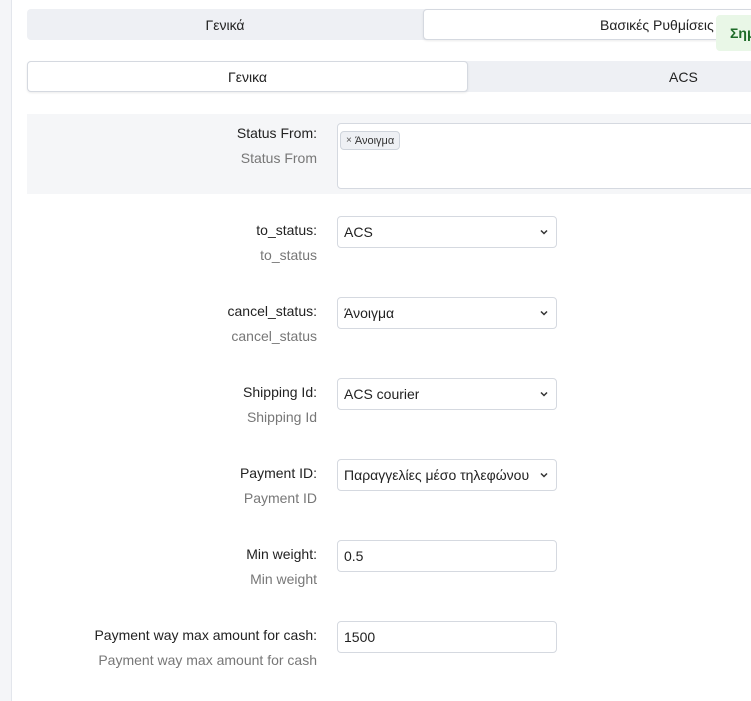  Describe the element at coordinates (286, 230) in the screenshot. I see `to-status-label: to_status:` at that location.